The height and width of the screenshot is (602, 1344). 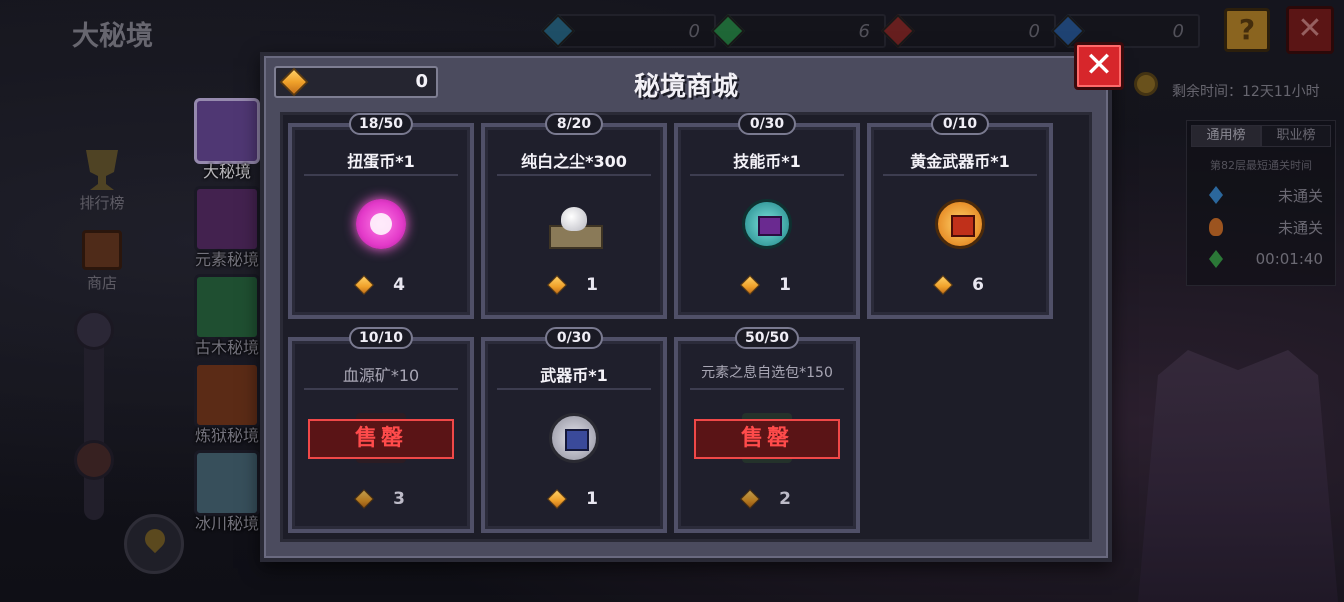 I want to click on item-name: 元素之息自选包*150, so click(x=767, y=373).